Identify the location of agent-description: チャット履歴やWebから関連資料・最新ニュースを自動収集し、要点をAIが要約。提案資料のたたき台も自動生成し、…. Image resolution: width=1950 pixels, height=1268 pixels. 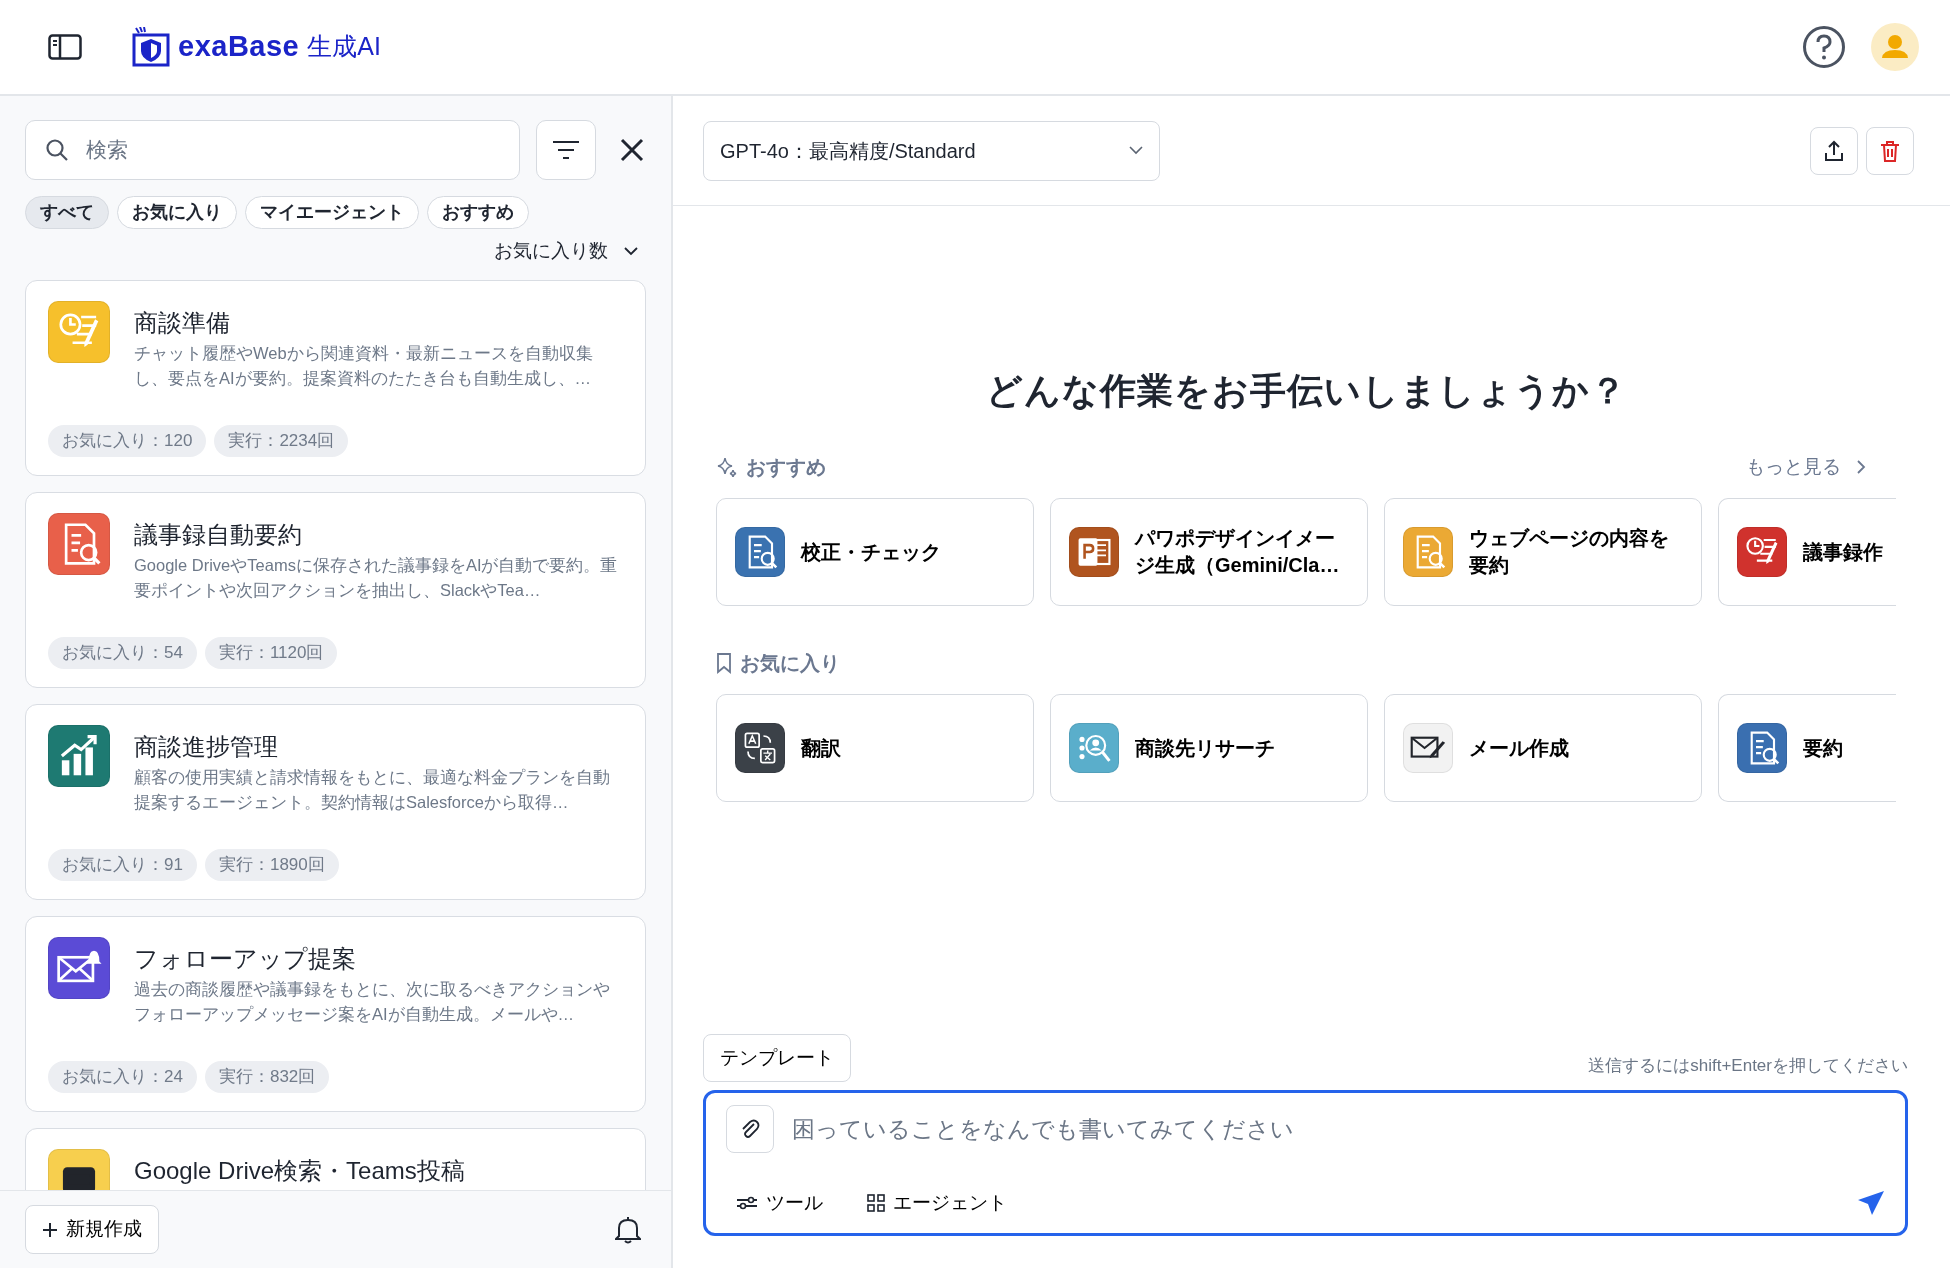
(364, 366).